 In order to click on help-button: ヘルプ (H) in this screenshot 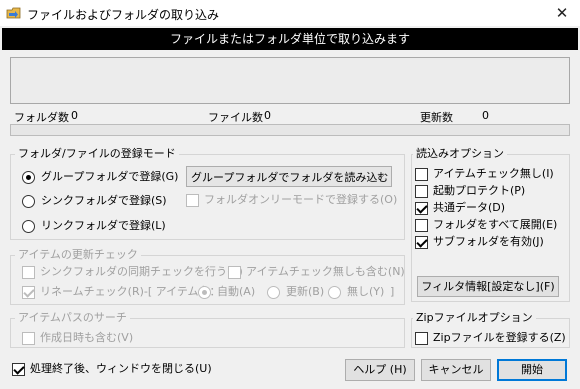, I will do `click(380, 370)`.